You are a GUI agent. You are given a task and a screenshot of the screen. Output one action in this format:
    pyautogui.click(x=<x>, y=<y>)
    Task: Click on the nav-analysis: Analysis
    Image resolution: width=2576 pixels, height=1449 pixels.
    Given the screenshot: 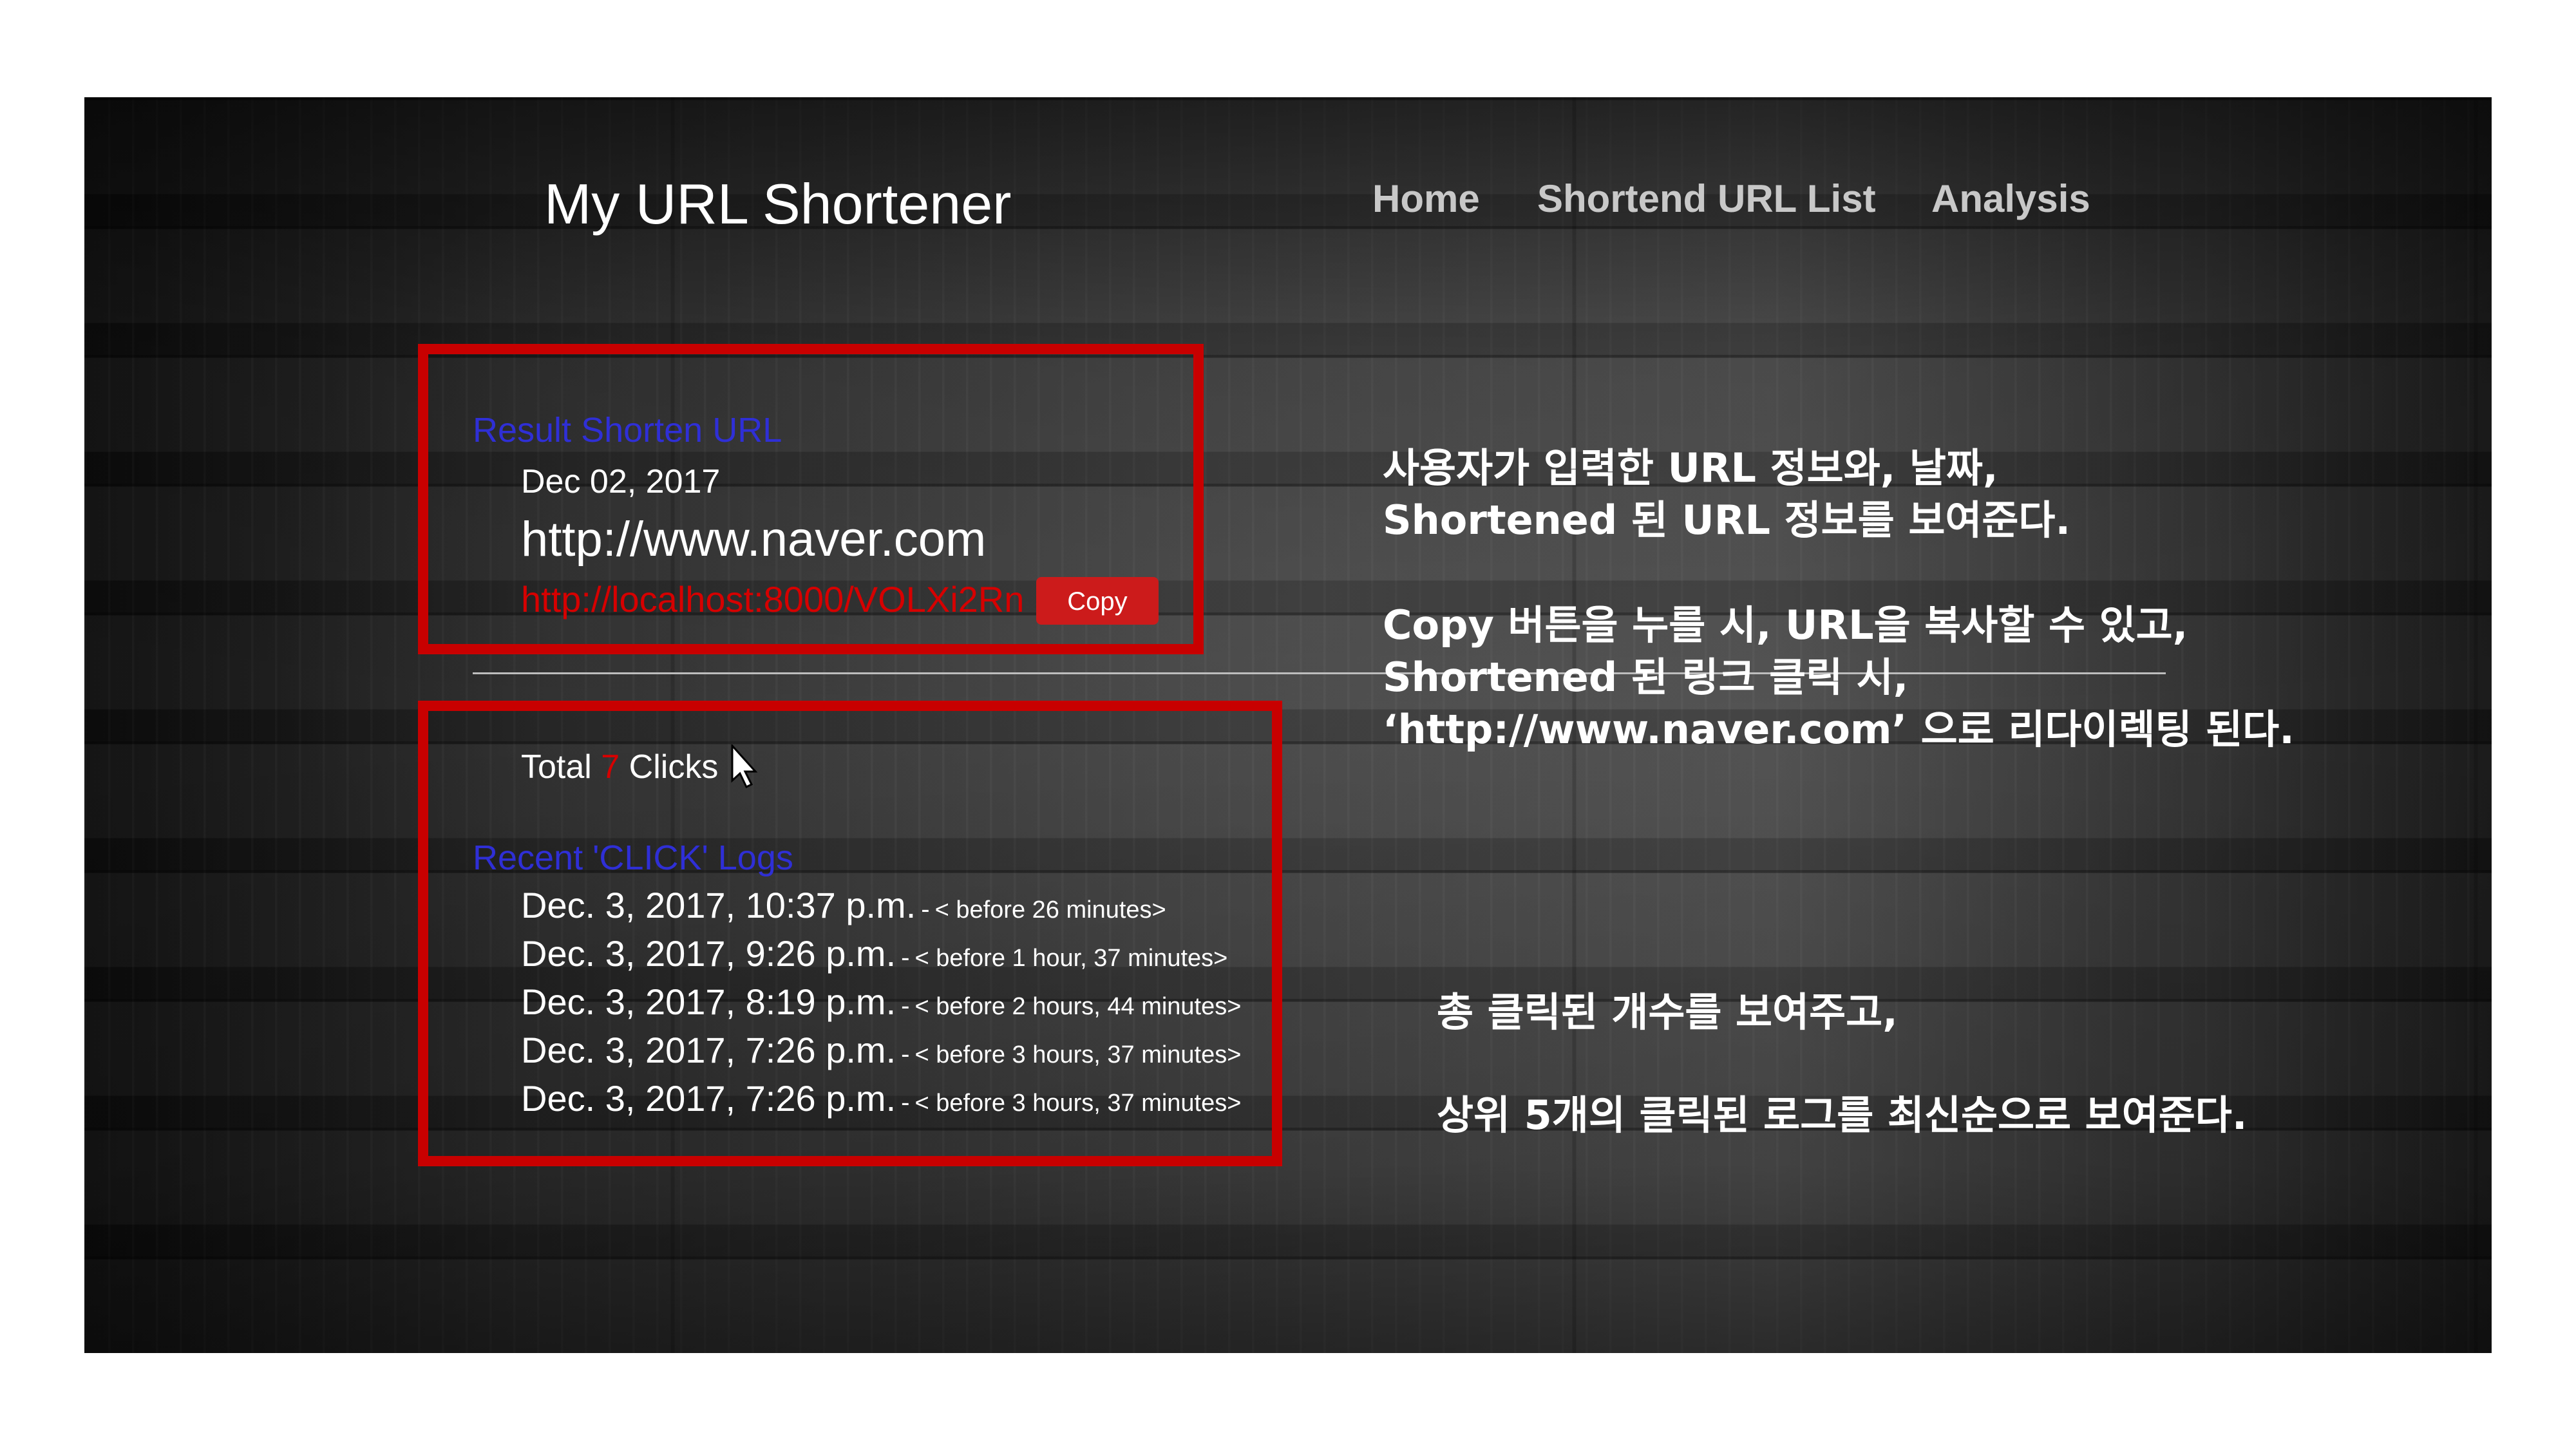 What is the action you would take?
    pyautogui.click(x=2010, y=199)
    